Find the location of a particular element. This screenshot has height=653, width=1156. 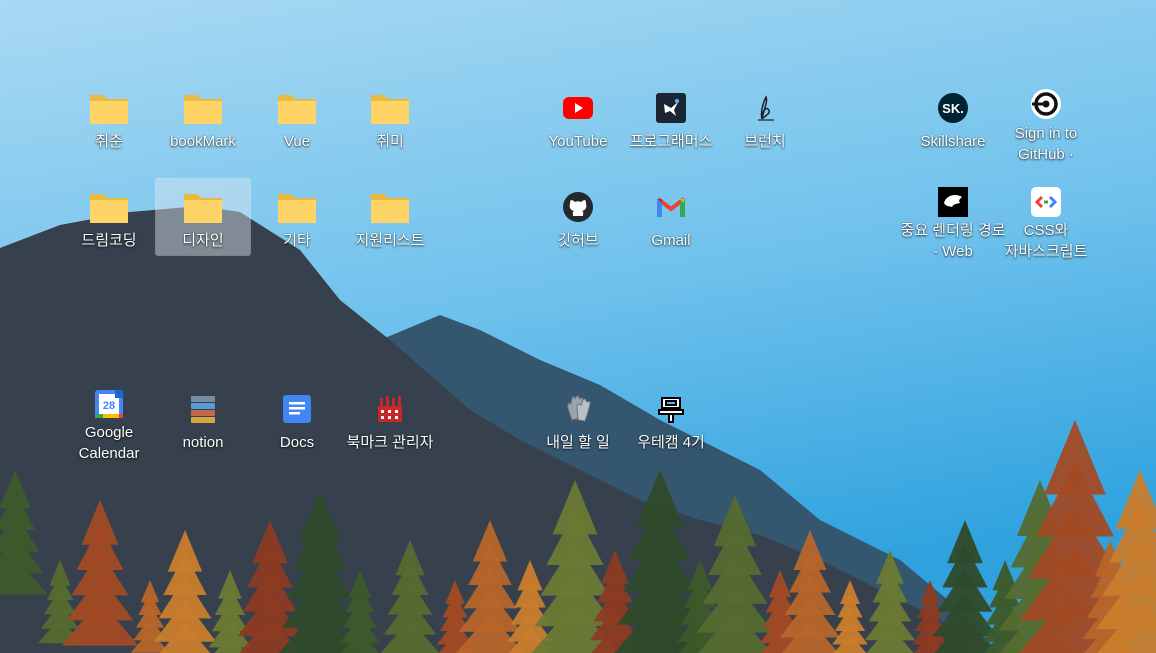

shortcut-gmail: Gmail is located at coordinates (671, 217).